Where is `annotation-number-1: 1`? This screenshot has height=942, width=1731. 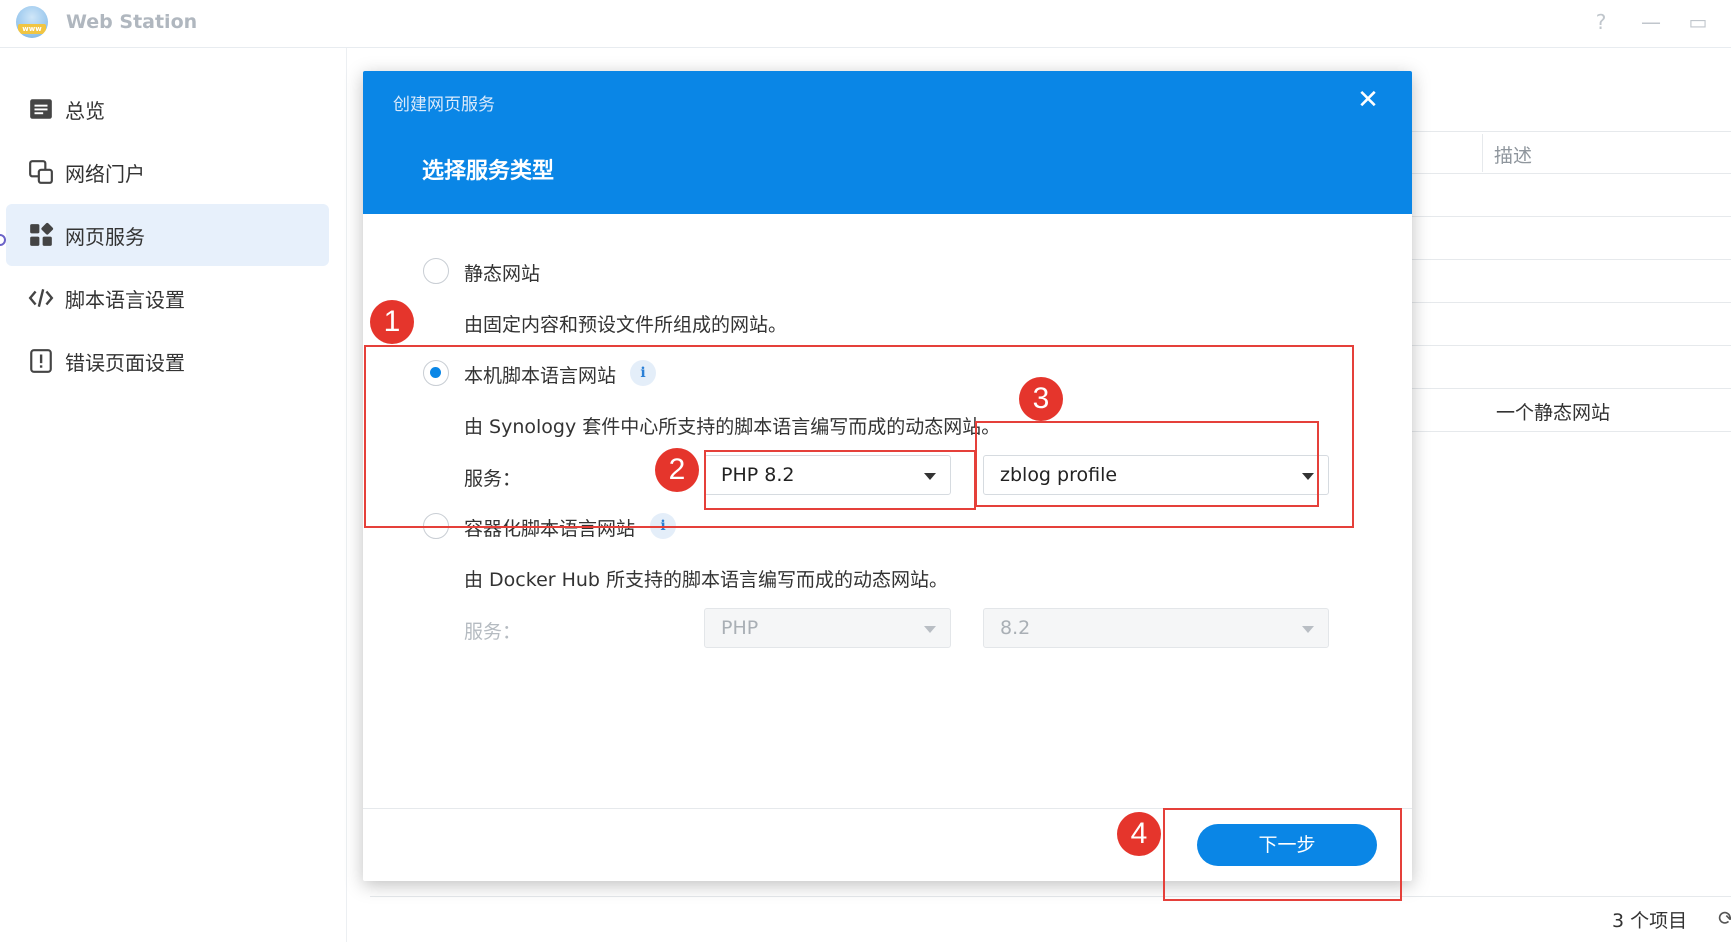
annotation-number-1: 1 is located at coordinates (392, 322).